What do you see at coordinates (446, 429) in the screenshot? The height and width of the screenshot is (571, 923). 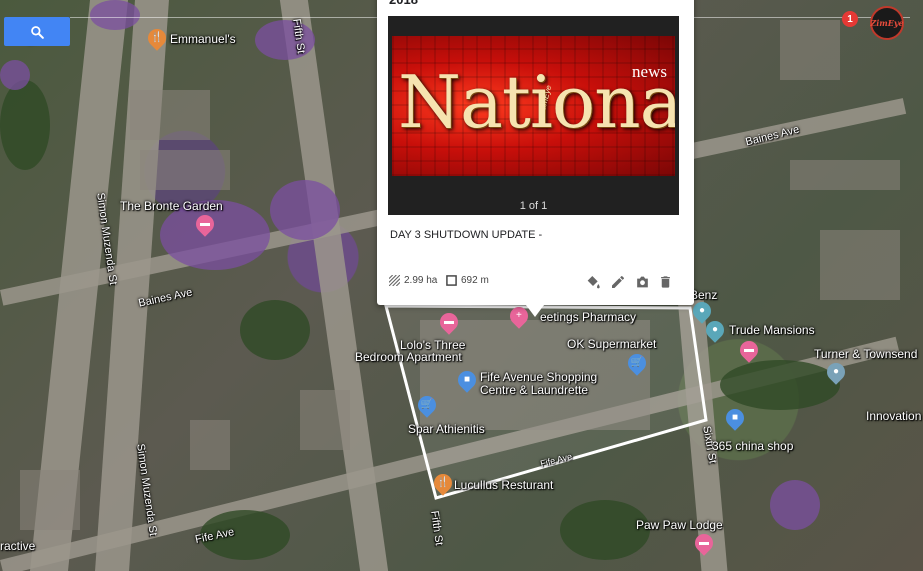 I see `place-label-spar: Spar Athienitis` at bounding box center [446, 429].